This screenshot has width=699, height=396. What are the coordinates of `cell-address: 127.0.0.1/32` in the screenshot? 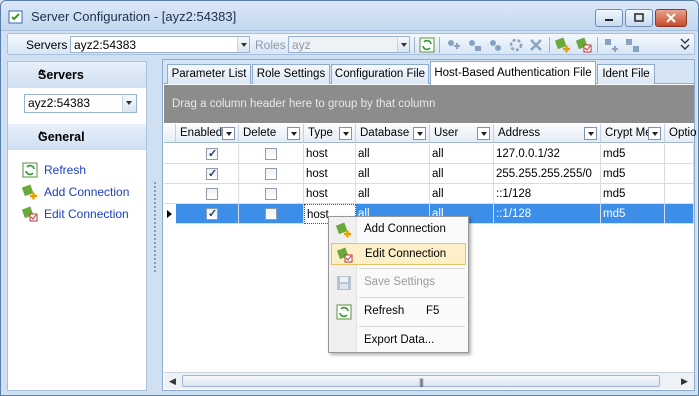 It's located at (547, 154).